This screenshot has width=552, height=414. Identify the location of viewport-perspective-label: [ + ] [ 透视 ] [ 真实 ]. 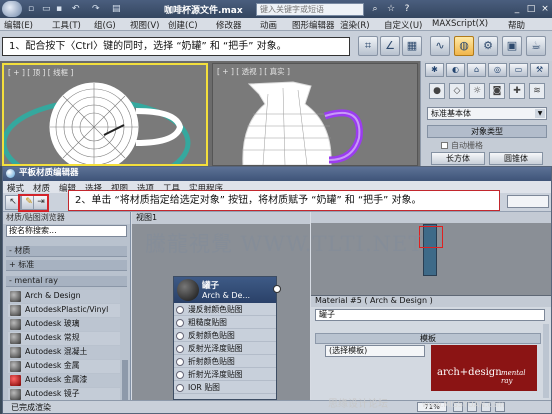
(253, 71).